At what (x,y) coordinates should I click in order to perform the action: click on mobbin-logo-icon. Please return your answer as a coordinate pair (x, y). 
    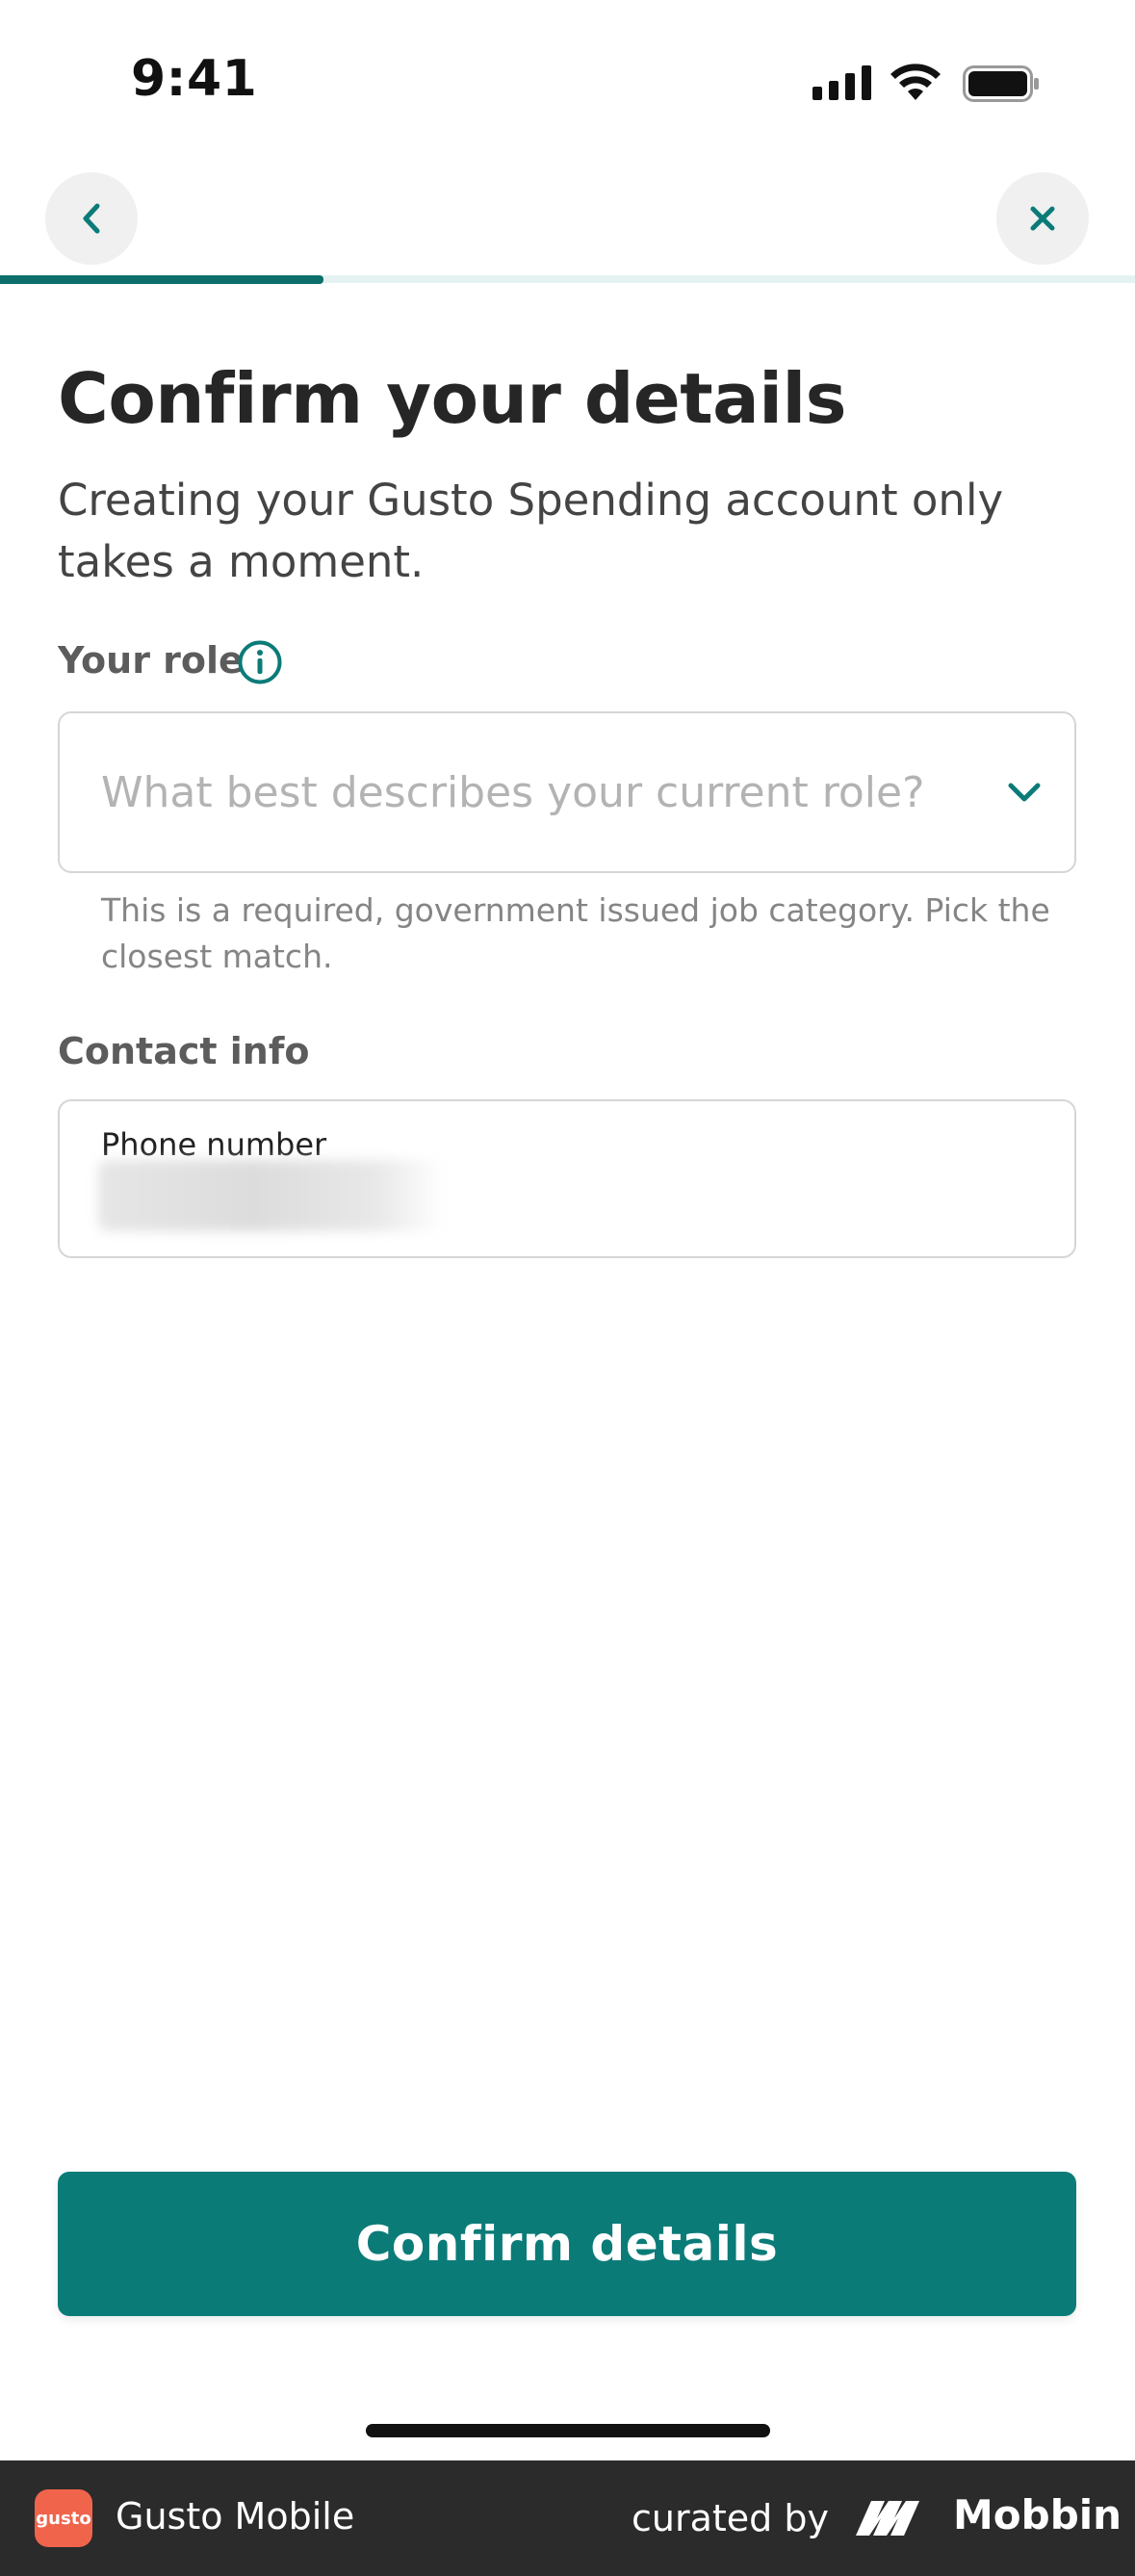
    Looking at the image, I should click on (887, 2519).